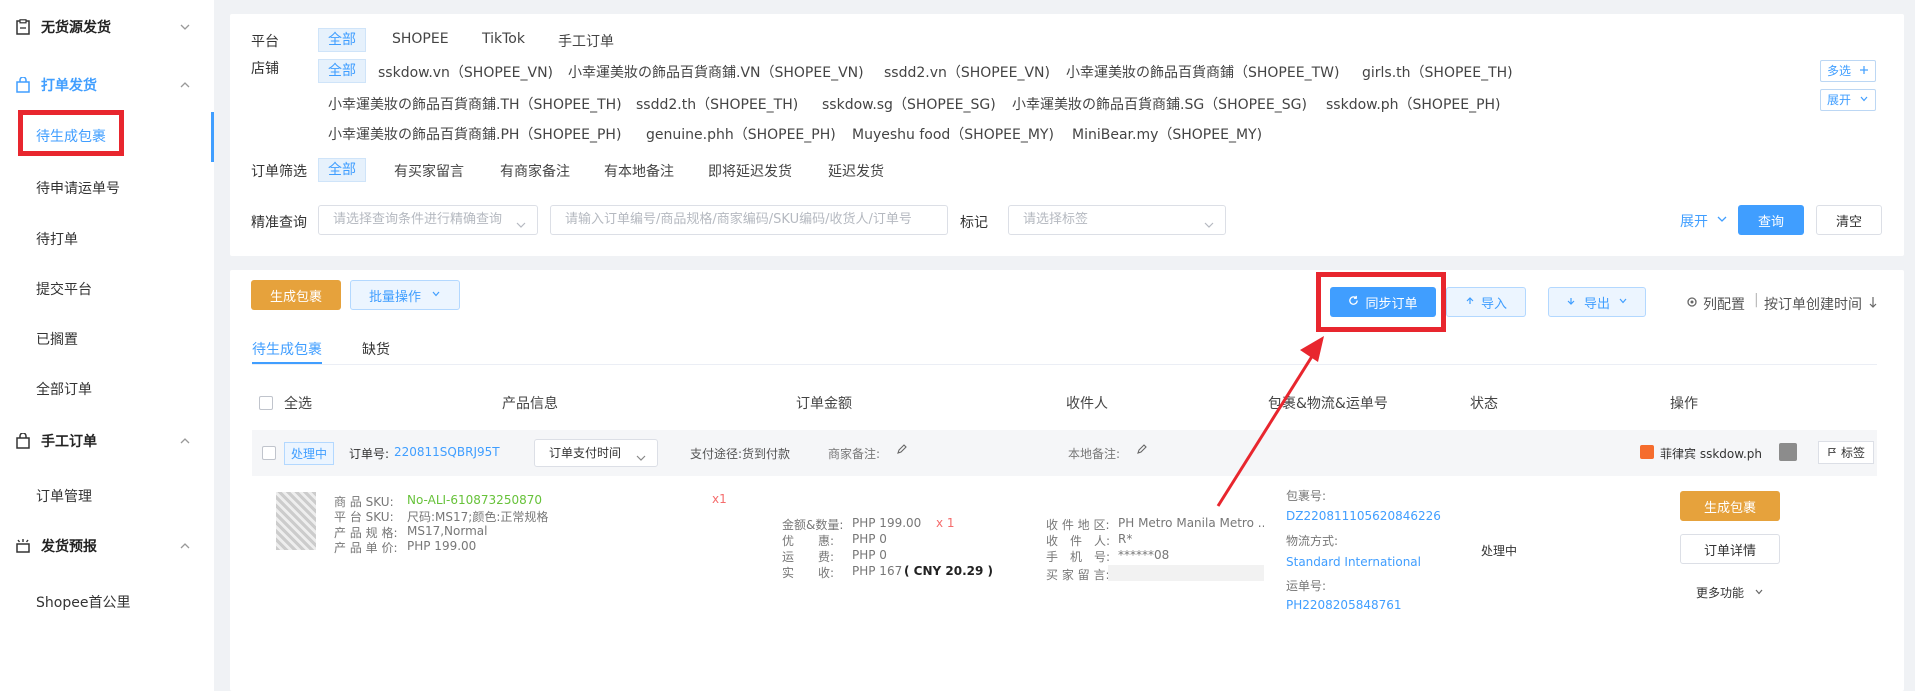 The image size is (1915, 691). What do you see at coordinates (1270, 421) in the screenshot?
I see `annotation-arrow-icon` at bounding box center [1270, 421].